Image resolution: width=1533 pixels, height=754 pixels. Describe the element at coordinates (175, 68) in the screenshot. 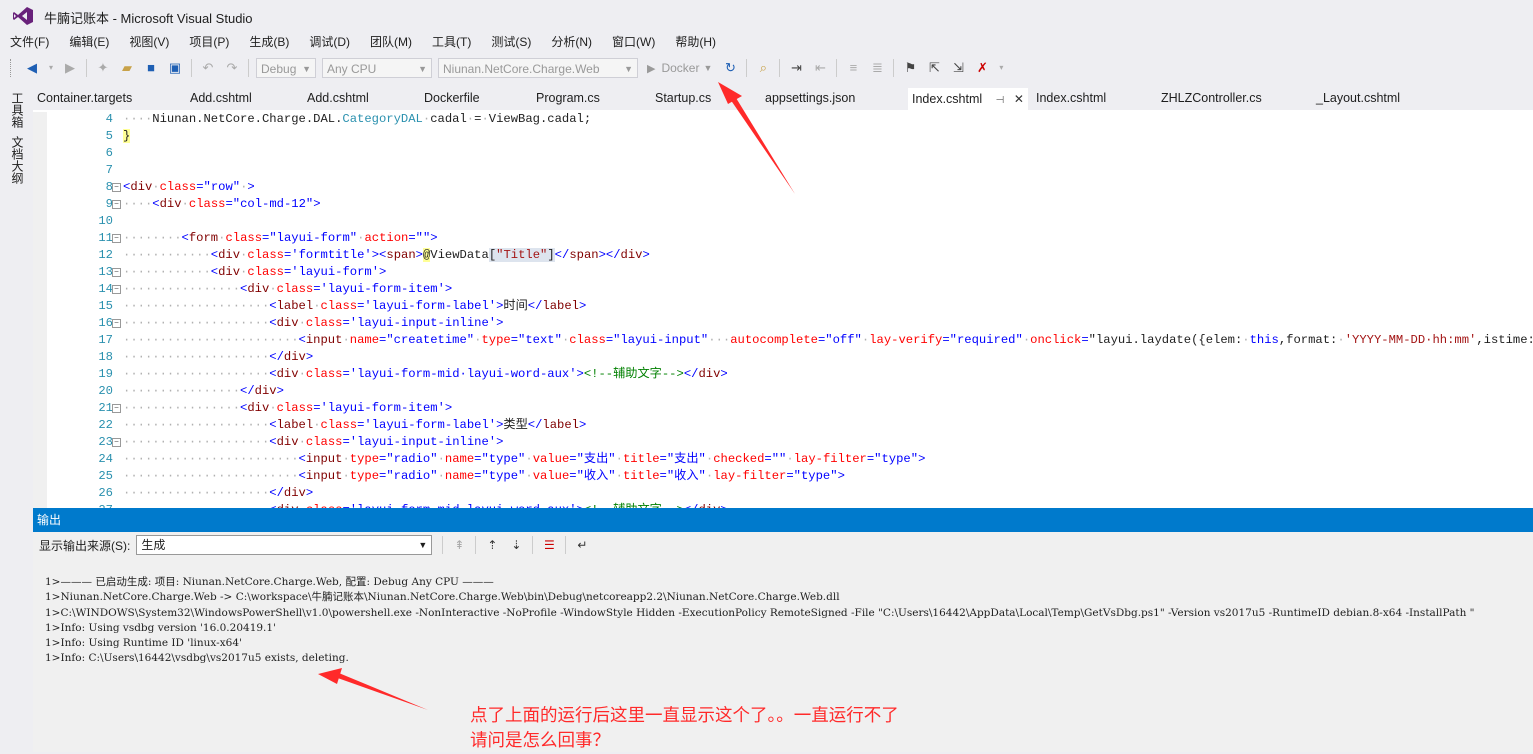

I see `save-all-icon: ▣` at that location.